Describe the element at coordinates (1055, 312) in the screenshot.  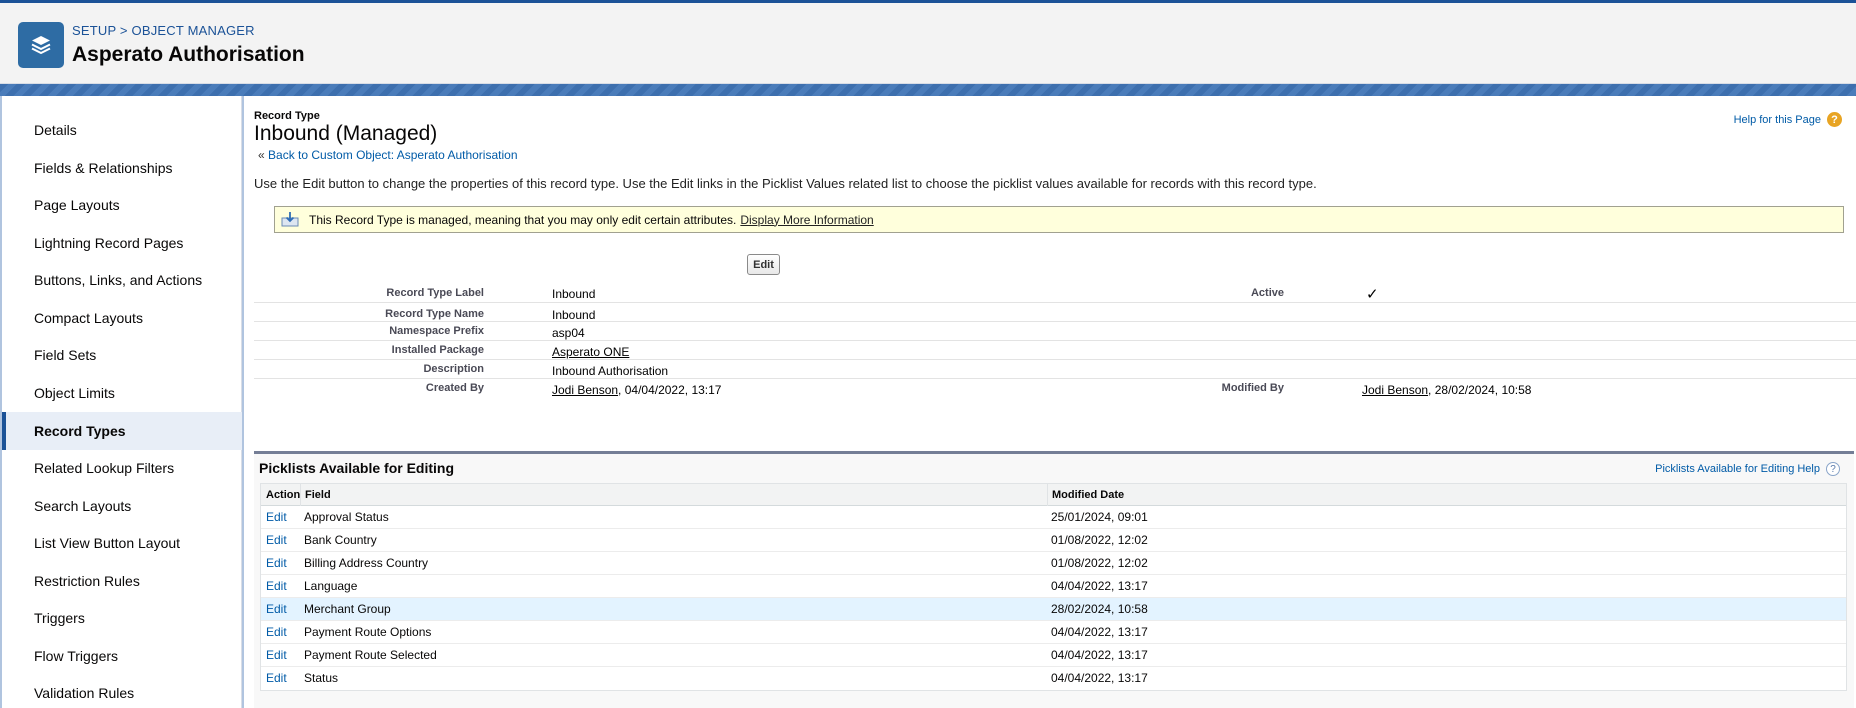
I see `detail-row-record-type-name: Record Type Name Inbound` at that location.